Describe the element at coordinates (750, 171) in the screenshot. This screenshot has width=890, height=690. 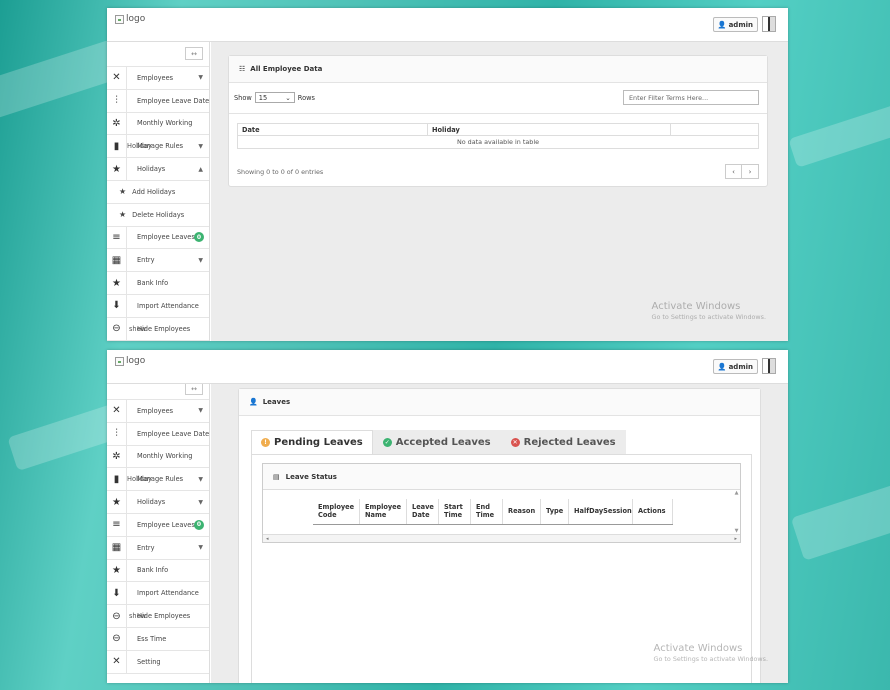
I see `next-page-button: ›` at that location.